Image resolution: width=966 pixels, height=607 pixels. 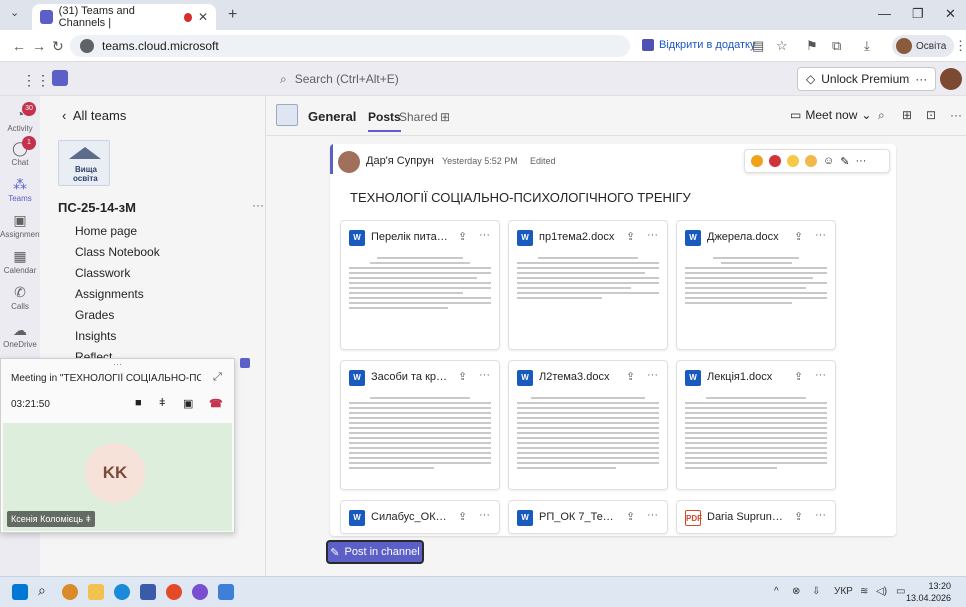 What do you see at coordinates (756, 425) in the screenshot?
I see `file-card: W Лекція1.docx ⇪ ···` at bounding box center [756, 425].